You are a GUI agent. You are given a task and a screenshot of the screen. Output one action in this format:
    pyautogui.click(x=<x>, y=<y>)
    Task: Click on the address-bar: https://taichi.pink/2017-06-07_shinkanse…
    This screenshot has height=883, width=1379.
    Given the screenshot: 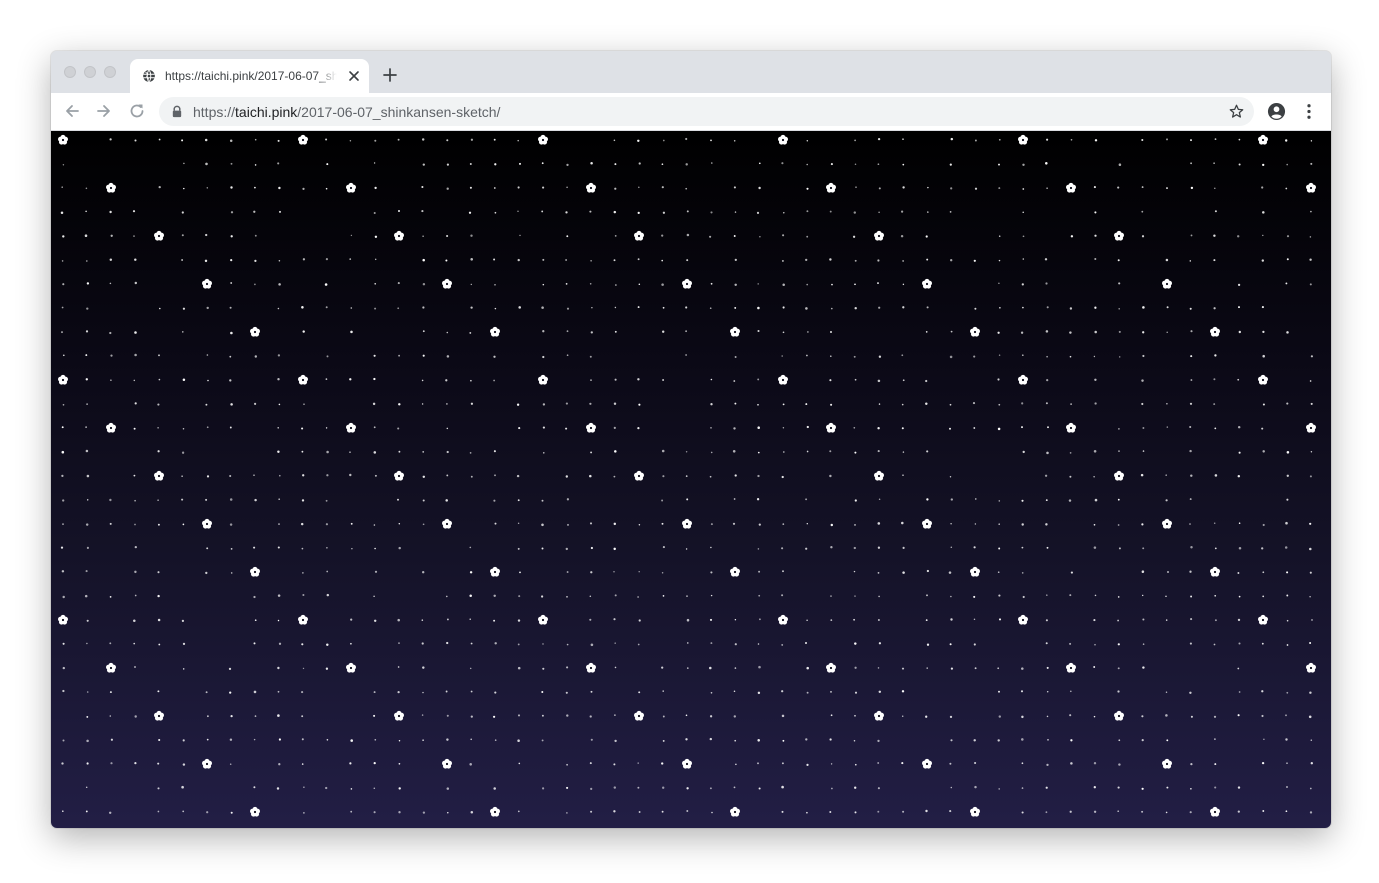 What is the action you would take?
    pyautogui.click(x=706, y=111)
    